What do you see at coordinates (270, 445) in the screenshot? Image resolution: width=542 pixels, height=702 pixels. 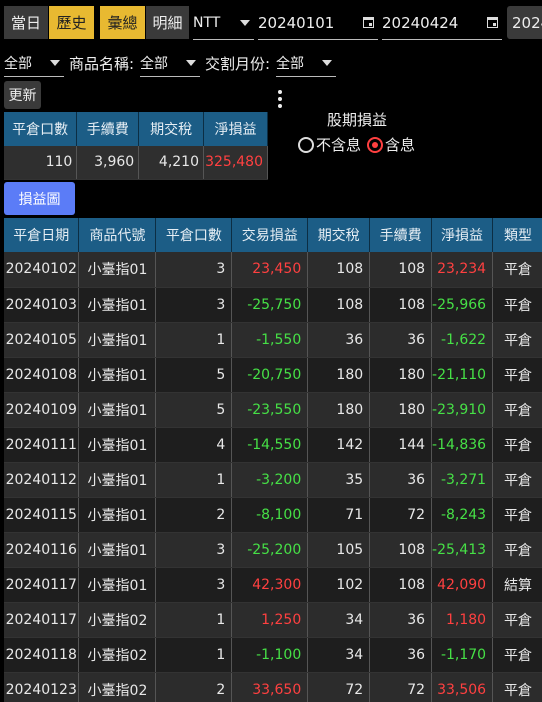 I see `cell-trade-pnl: -14,550` at bounding box center [270, 445].